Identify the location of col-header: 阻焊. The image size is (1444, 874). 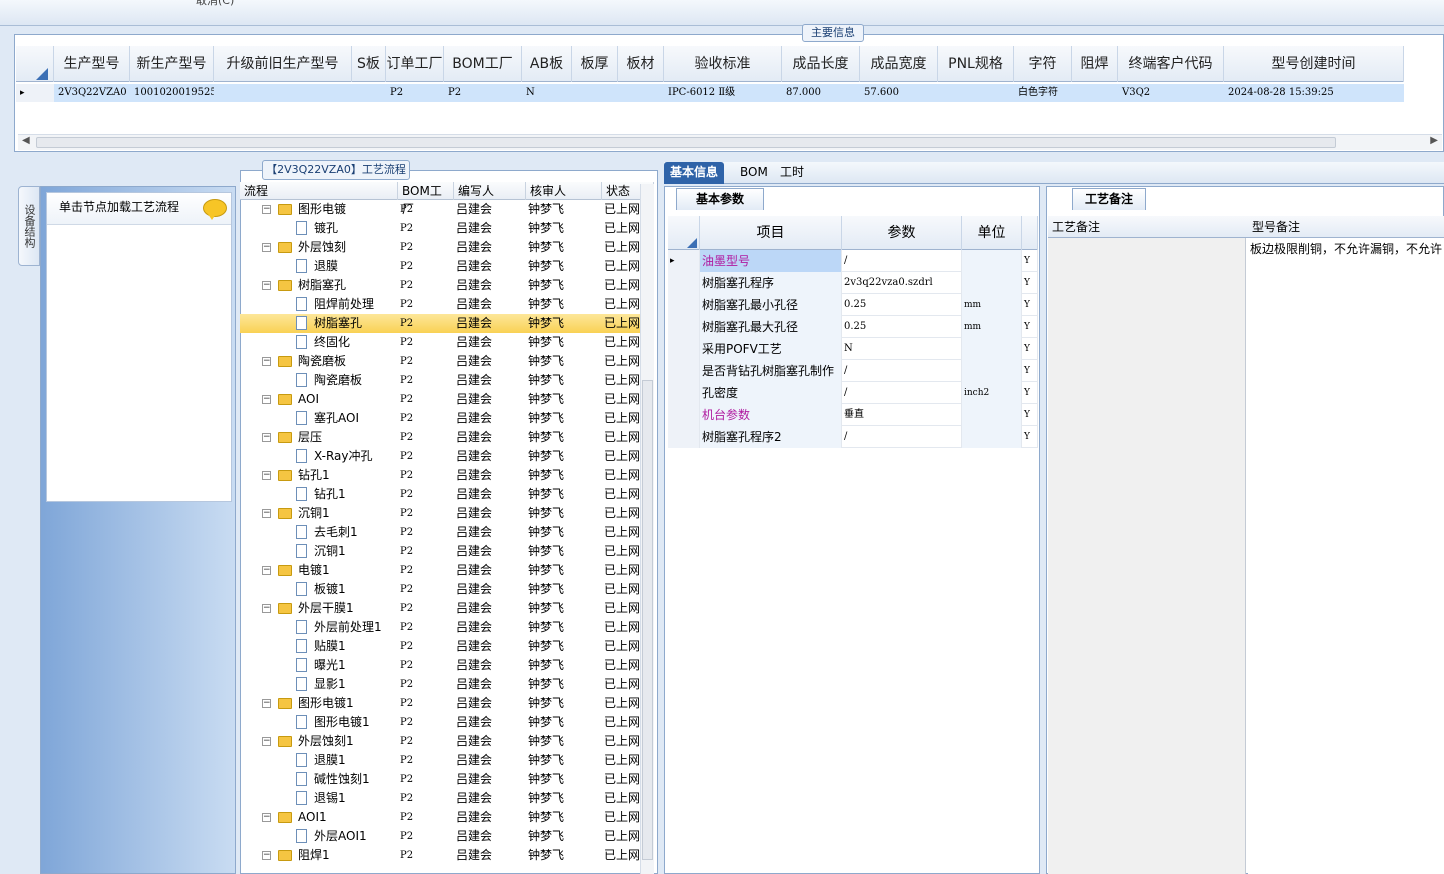
(1095, 64).